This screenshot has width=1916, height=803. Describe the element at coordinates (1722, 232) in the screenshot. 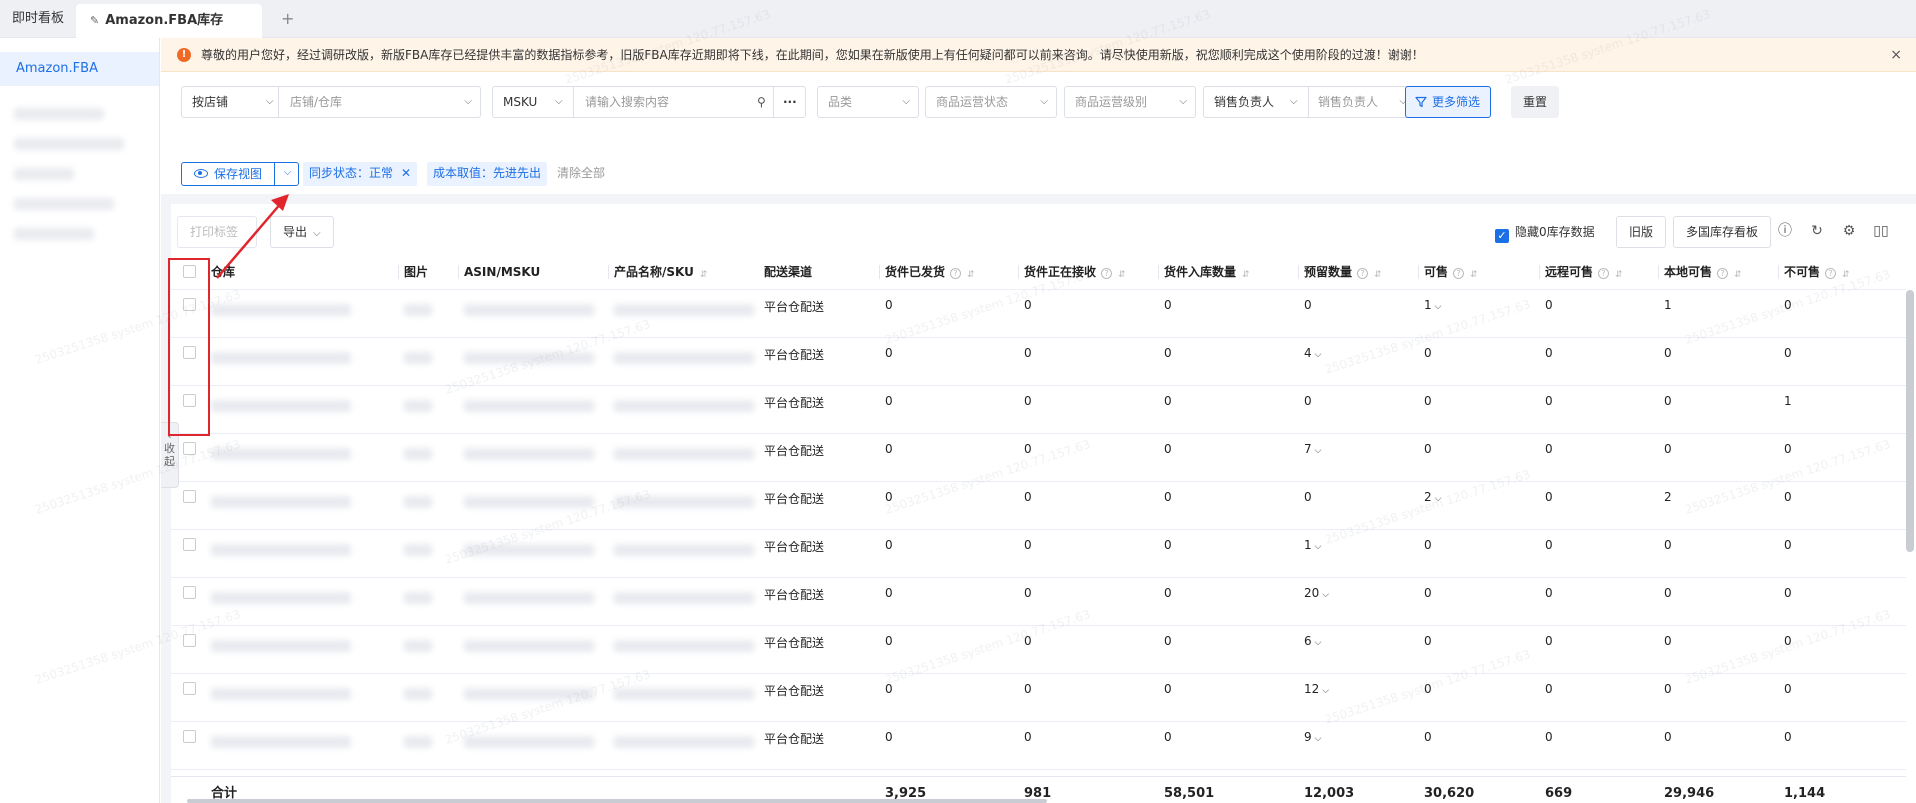

I see `multi-country-dashboard-button: 多国库存看板` at that location.